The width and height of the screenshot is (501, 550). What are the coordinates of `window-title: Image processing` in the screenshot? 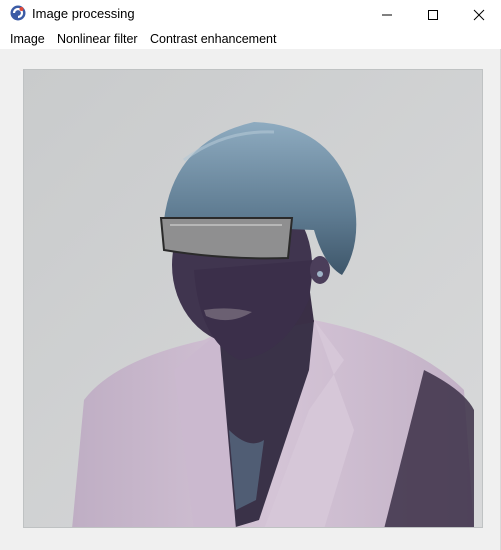 It's located at (83, 13).